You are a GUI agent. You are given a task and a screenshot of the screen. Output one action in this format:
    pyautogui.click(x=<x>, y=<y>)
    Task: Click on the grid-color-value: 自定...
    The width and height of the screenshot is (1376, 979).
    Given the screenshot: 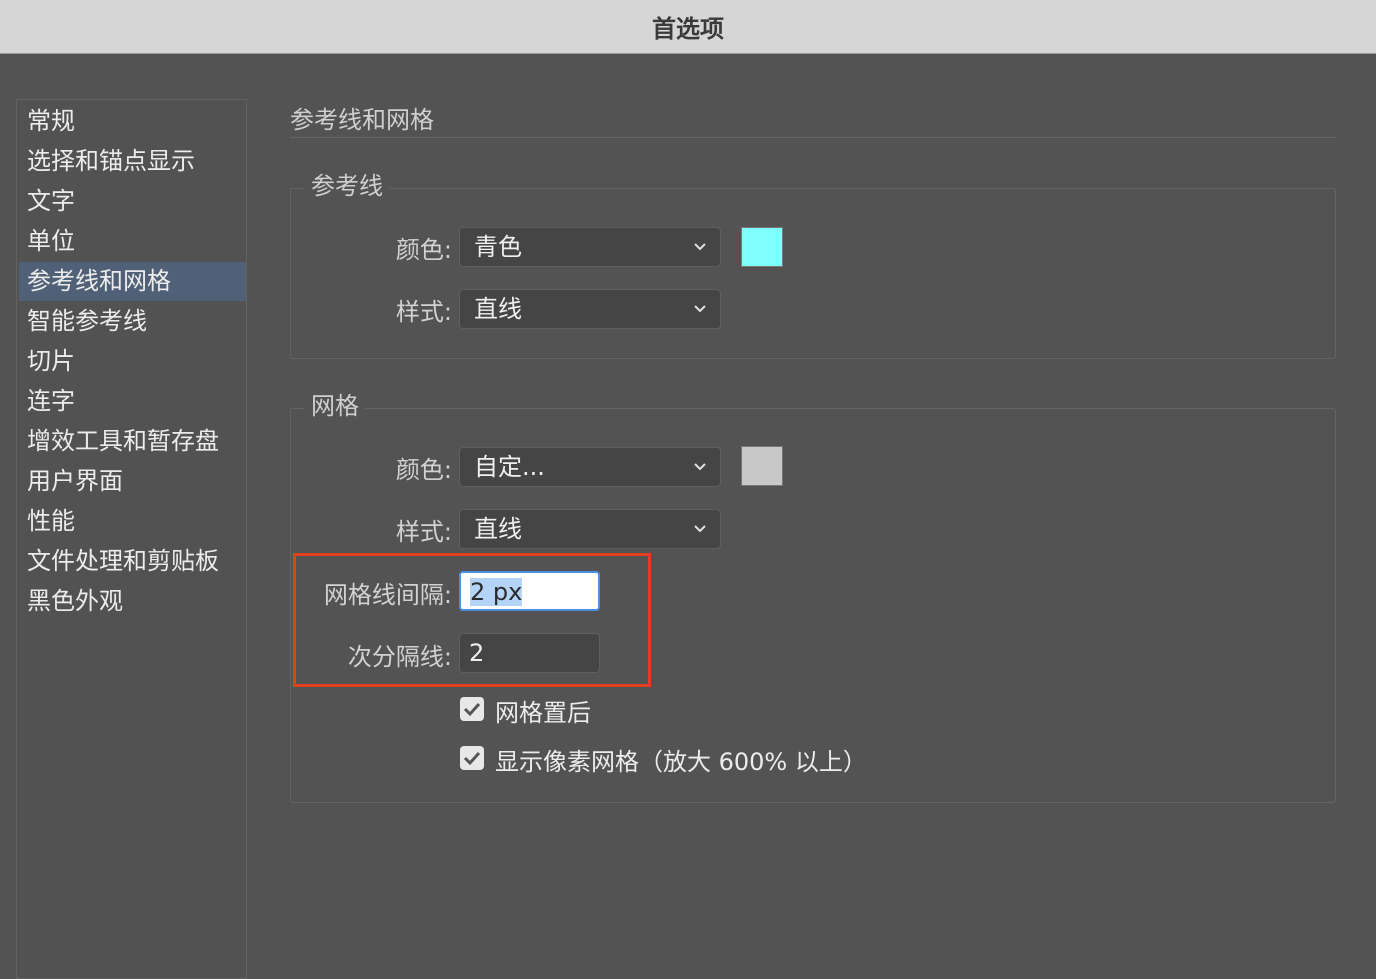 What is the action you would take?
    pyautogui.click(x=509, y=467)
    